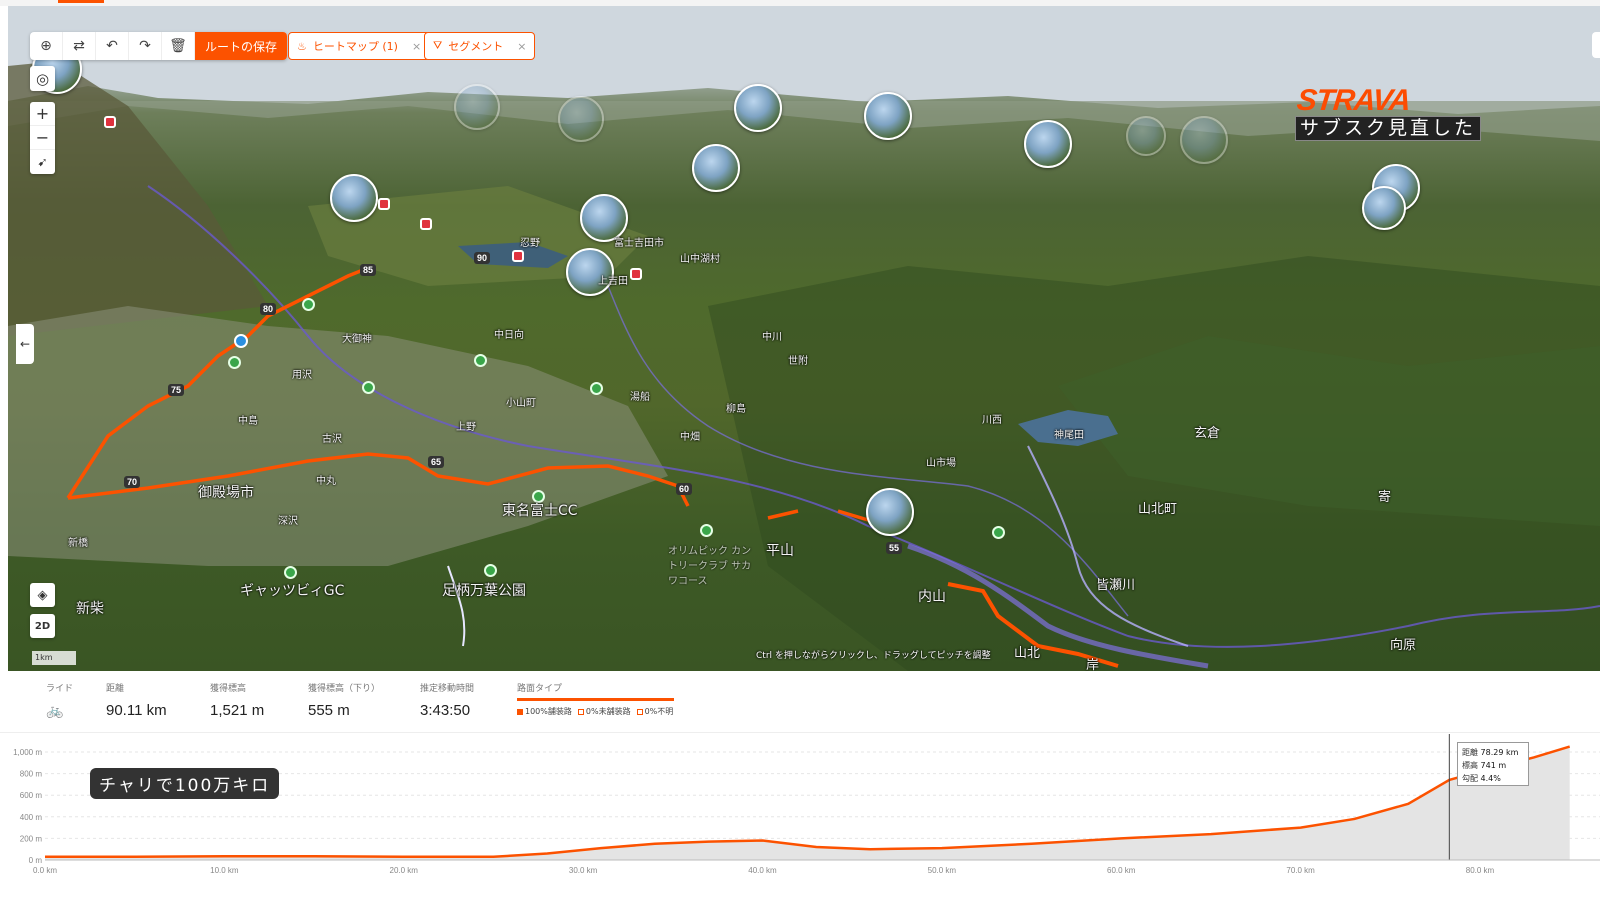  What do you see at coordinates (530, 243) in the screenshot?
I see `map-label: 忍野` at bounding box center [530, 243].